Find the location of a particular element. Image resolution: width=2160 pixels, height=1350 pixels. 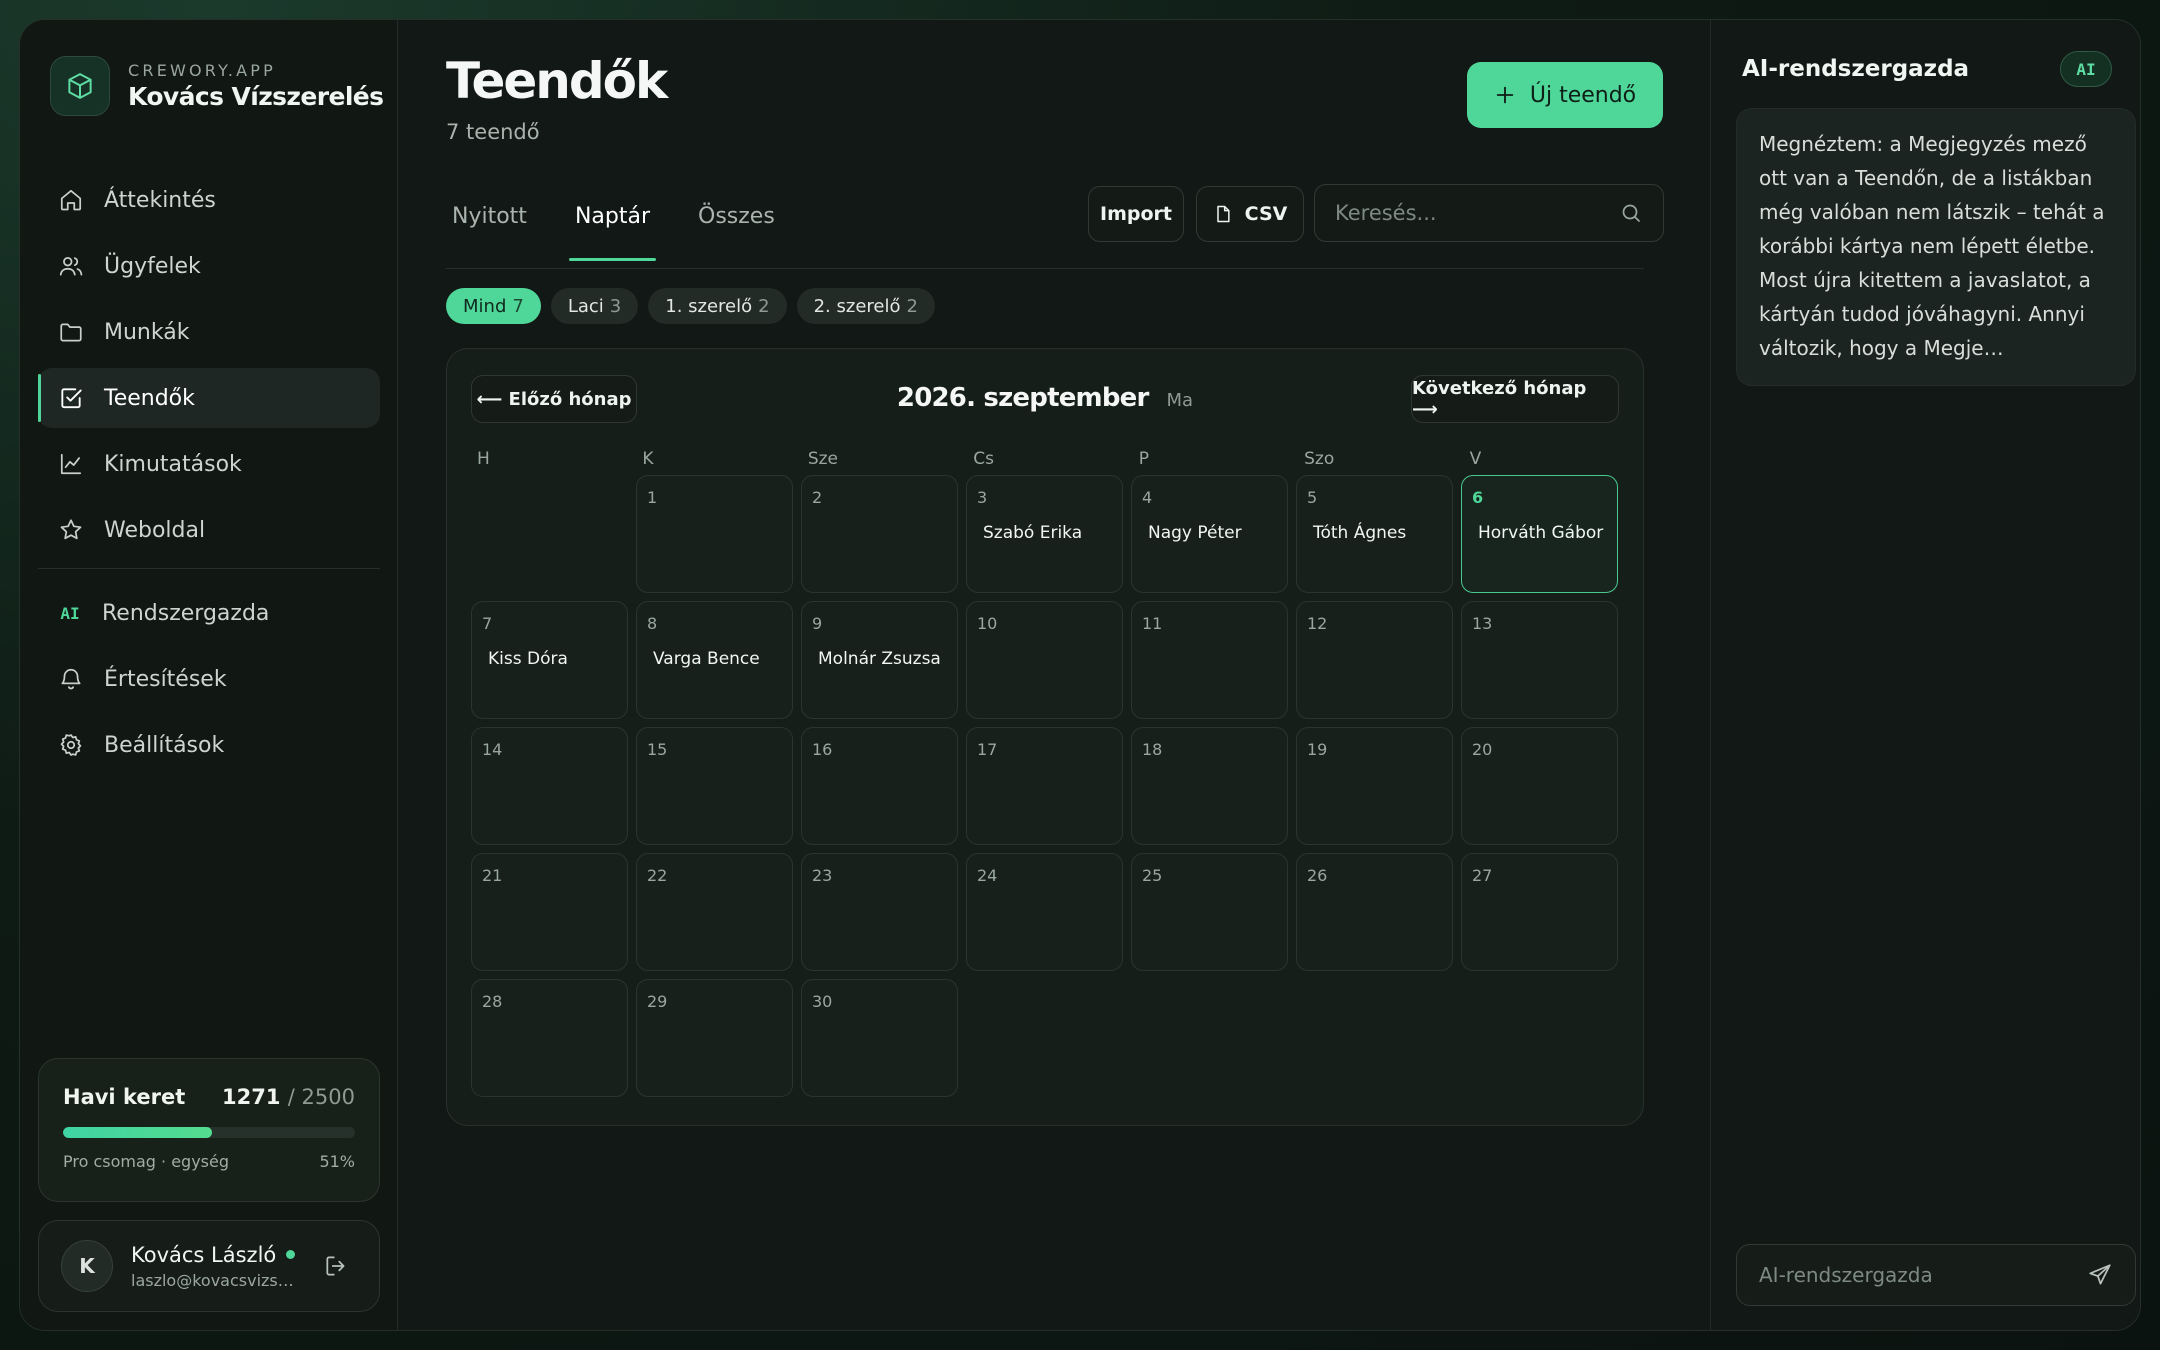

tab-nyitott: Nyitott is located at coordinates (489, 232).